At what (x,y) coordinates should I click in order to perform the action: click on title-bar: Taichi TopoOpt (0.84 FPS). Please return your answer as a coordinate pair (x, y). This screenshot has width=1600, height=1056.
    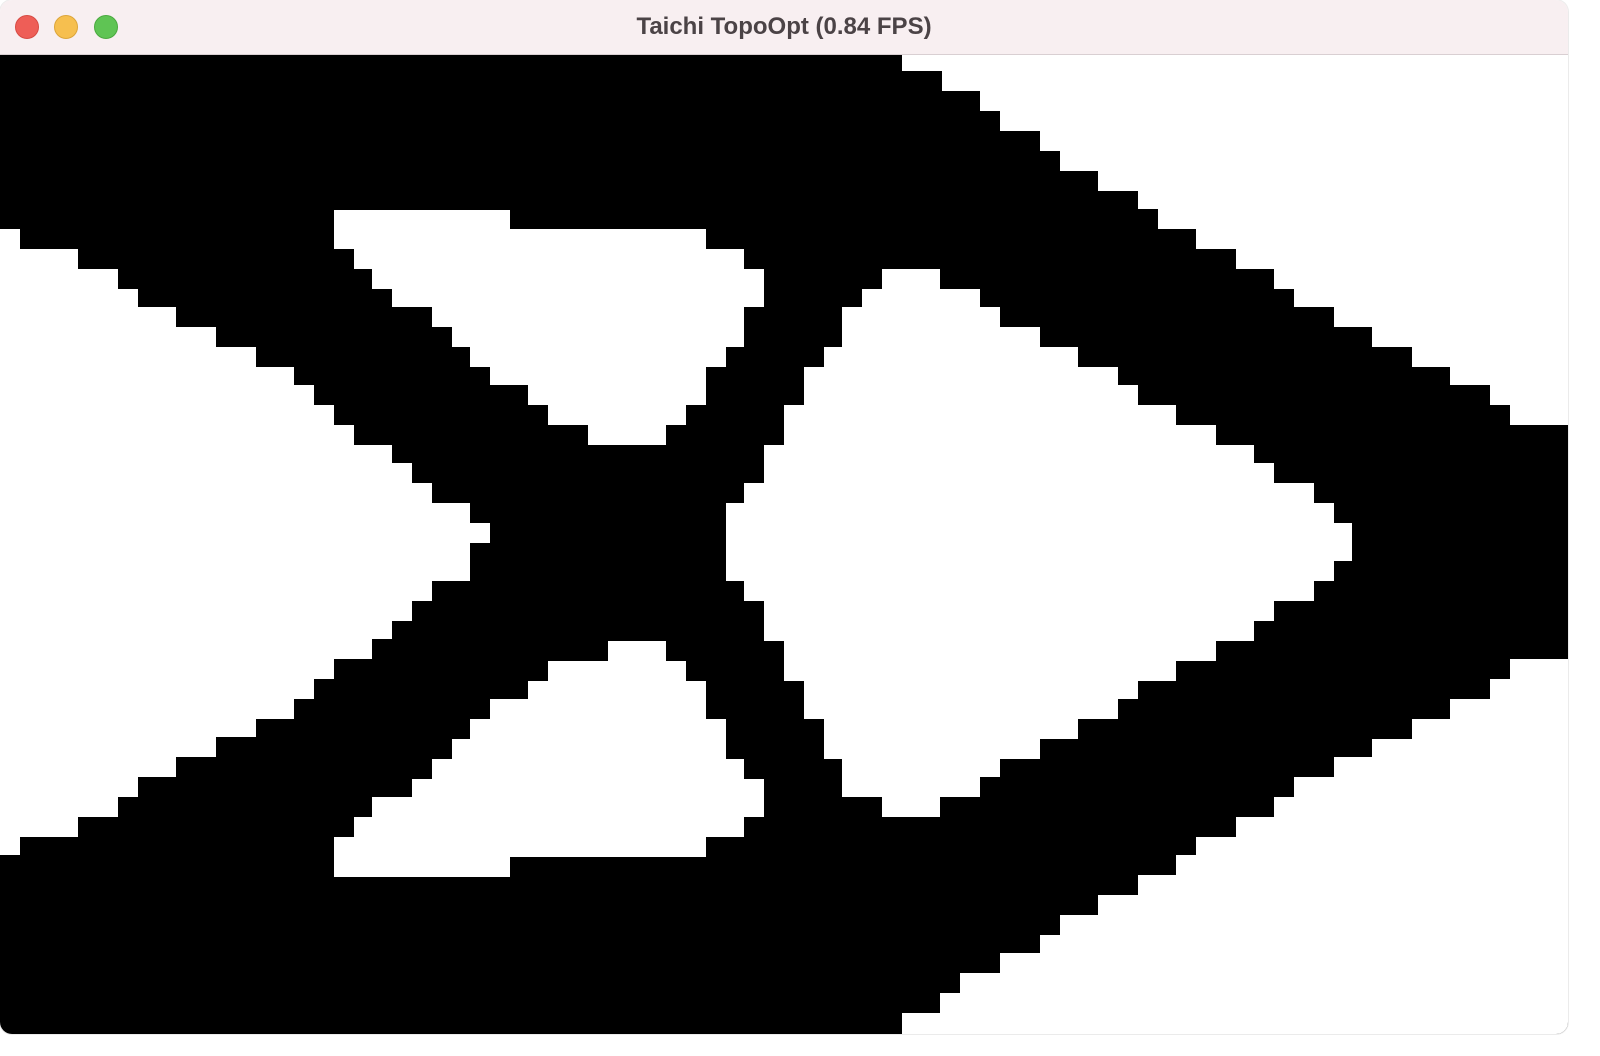
    Looking at the image, I should click on (784, 27).